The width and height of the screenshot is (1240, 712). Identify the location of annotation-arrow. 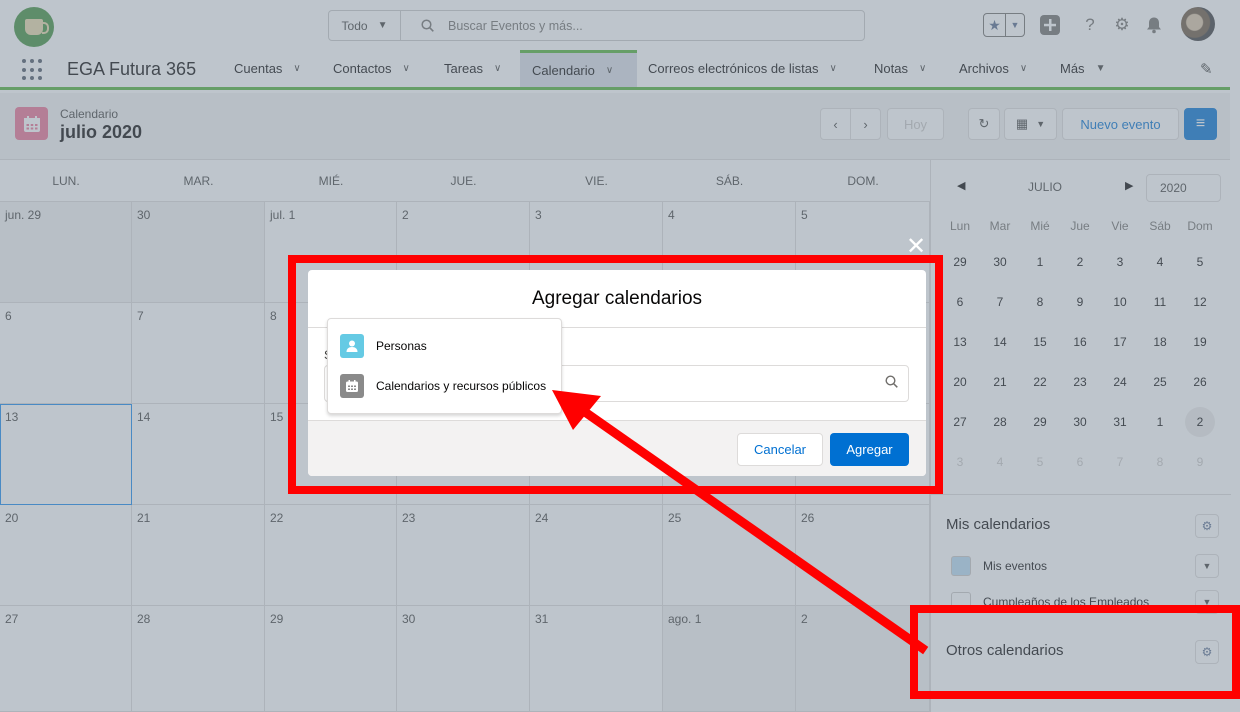
(740, 522).